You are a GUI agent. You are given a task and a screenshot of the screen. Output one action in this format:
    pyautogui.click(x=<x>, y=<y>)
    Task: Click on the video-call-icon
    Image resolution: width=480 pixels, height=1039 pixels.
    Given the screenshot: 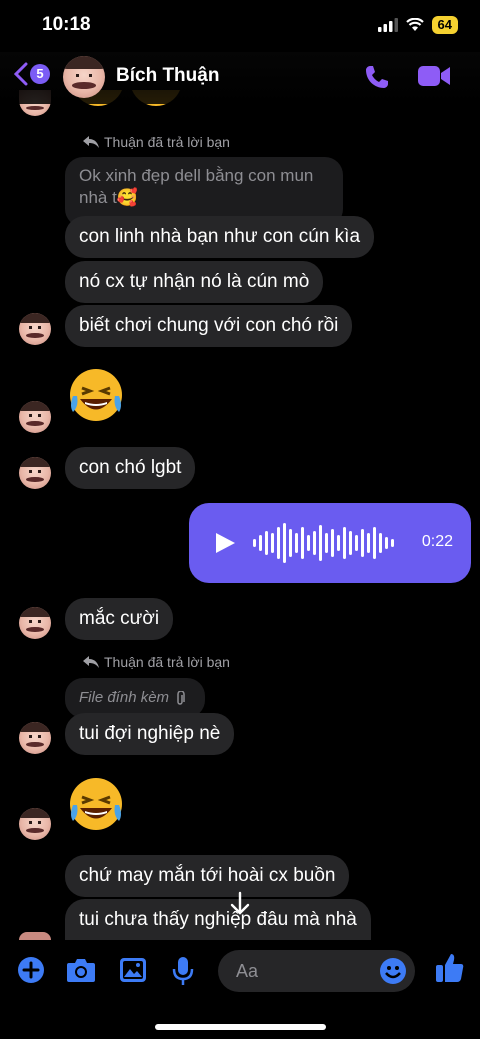 What is the action you would take?
    pyautogui.click(x=434, y=76)
    